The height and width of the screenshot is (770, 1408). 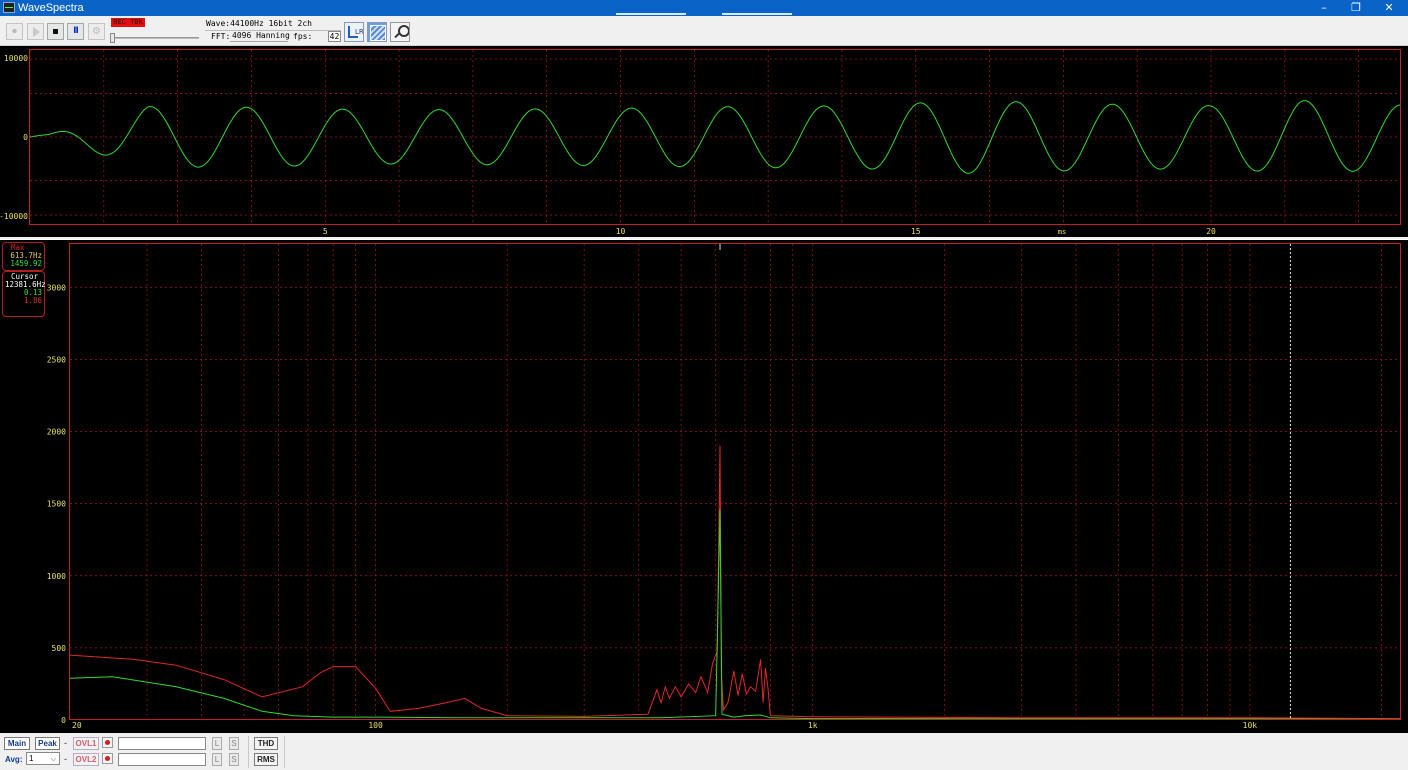 What do you see at coordinates (162, 743) in the screenshot?
I see `ovl1-name-field` at bounding box center [162, 743].